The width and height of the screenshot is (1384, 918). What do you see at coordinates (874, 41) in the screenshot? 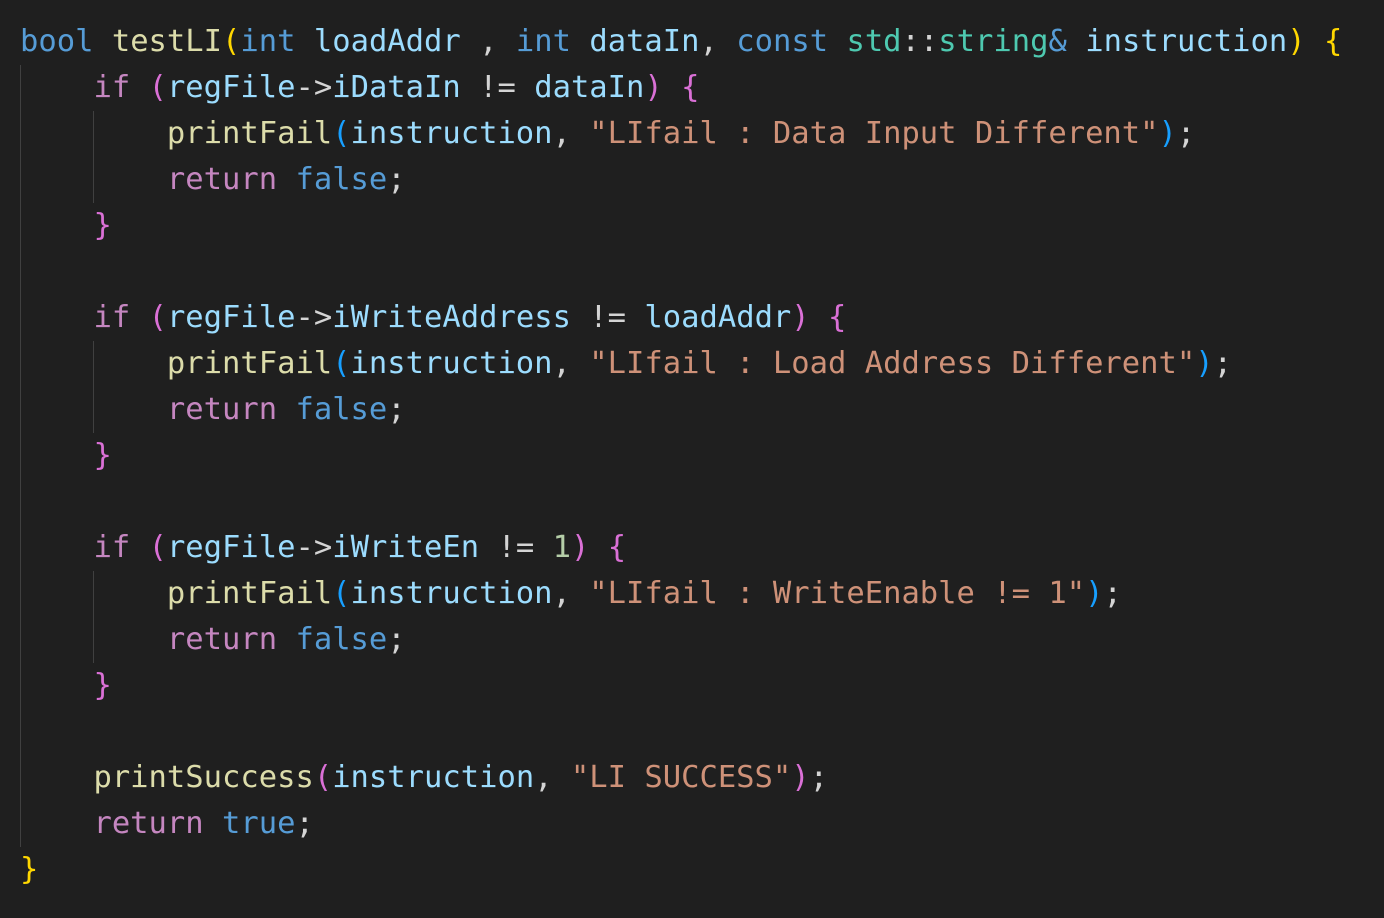
I see `code-token: std` at bounding box center [874, 41].